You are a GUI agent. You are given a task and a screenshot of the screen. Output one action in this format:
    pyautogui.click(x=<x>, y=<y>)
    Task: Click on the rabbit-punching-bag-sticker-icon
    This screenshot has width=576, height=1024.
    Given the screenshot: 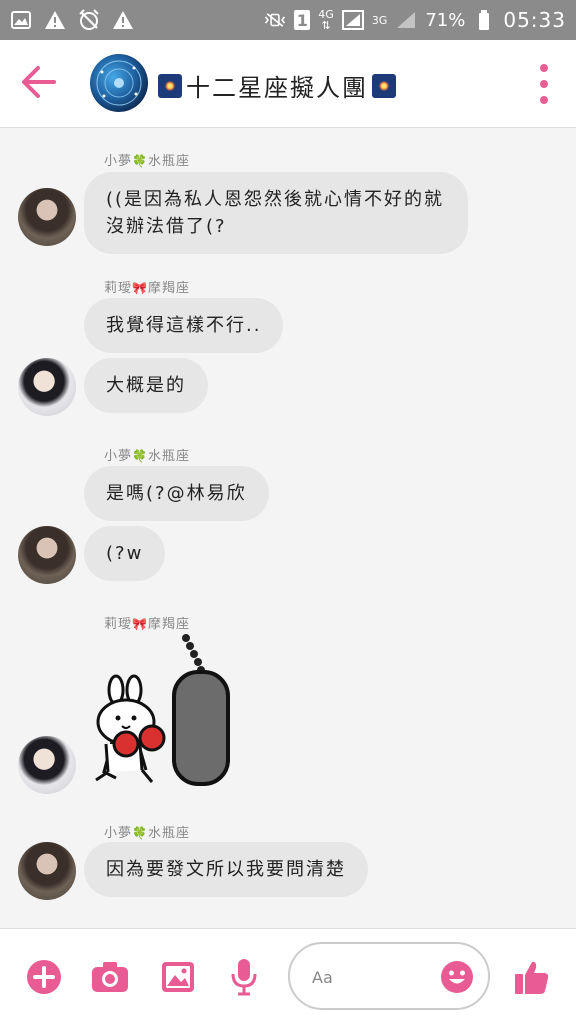 What is the action you would take?
    pyautogui.click(x=162, y=710)
    